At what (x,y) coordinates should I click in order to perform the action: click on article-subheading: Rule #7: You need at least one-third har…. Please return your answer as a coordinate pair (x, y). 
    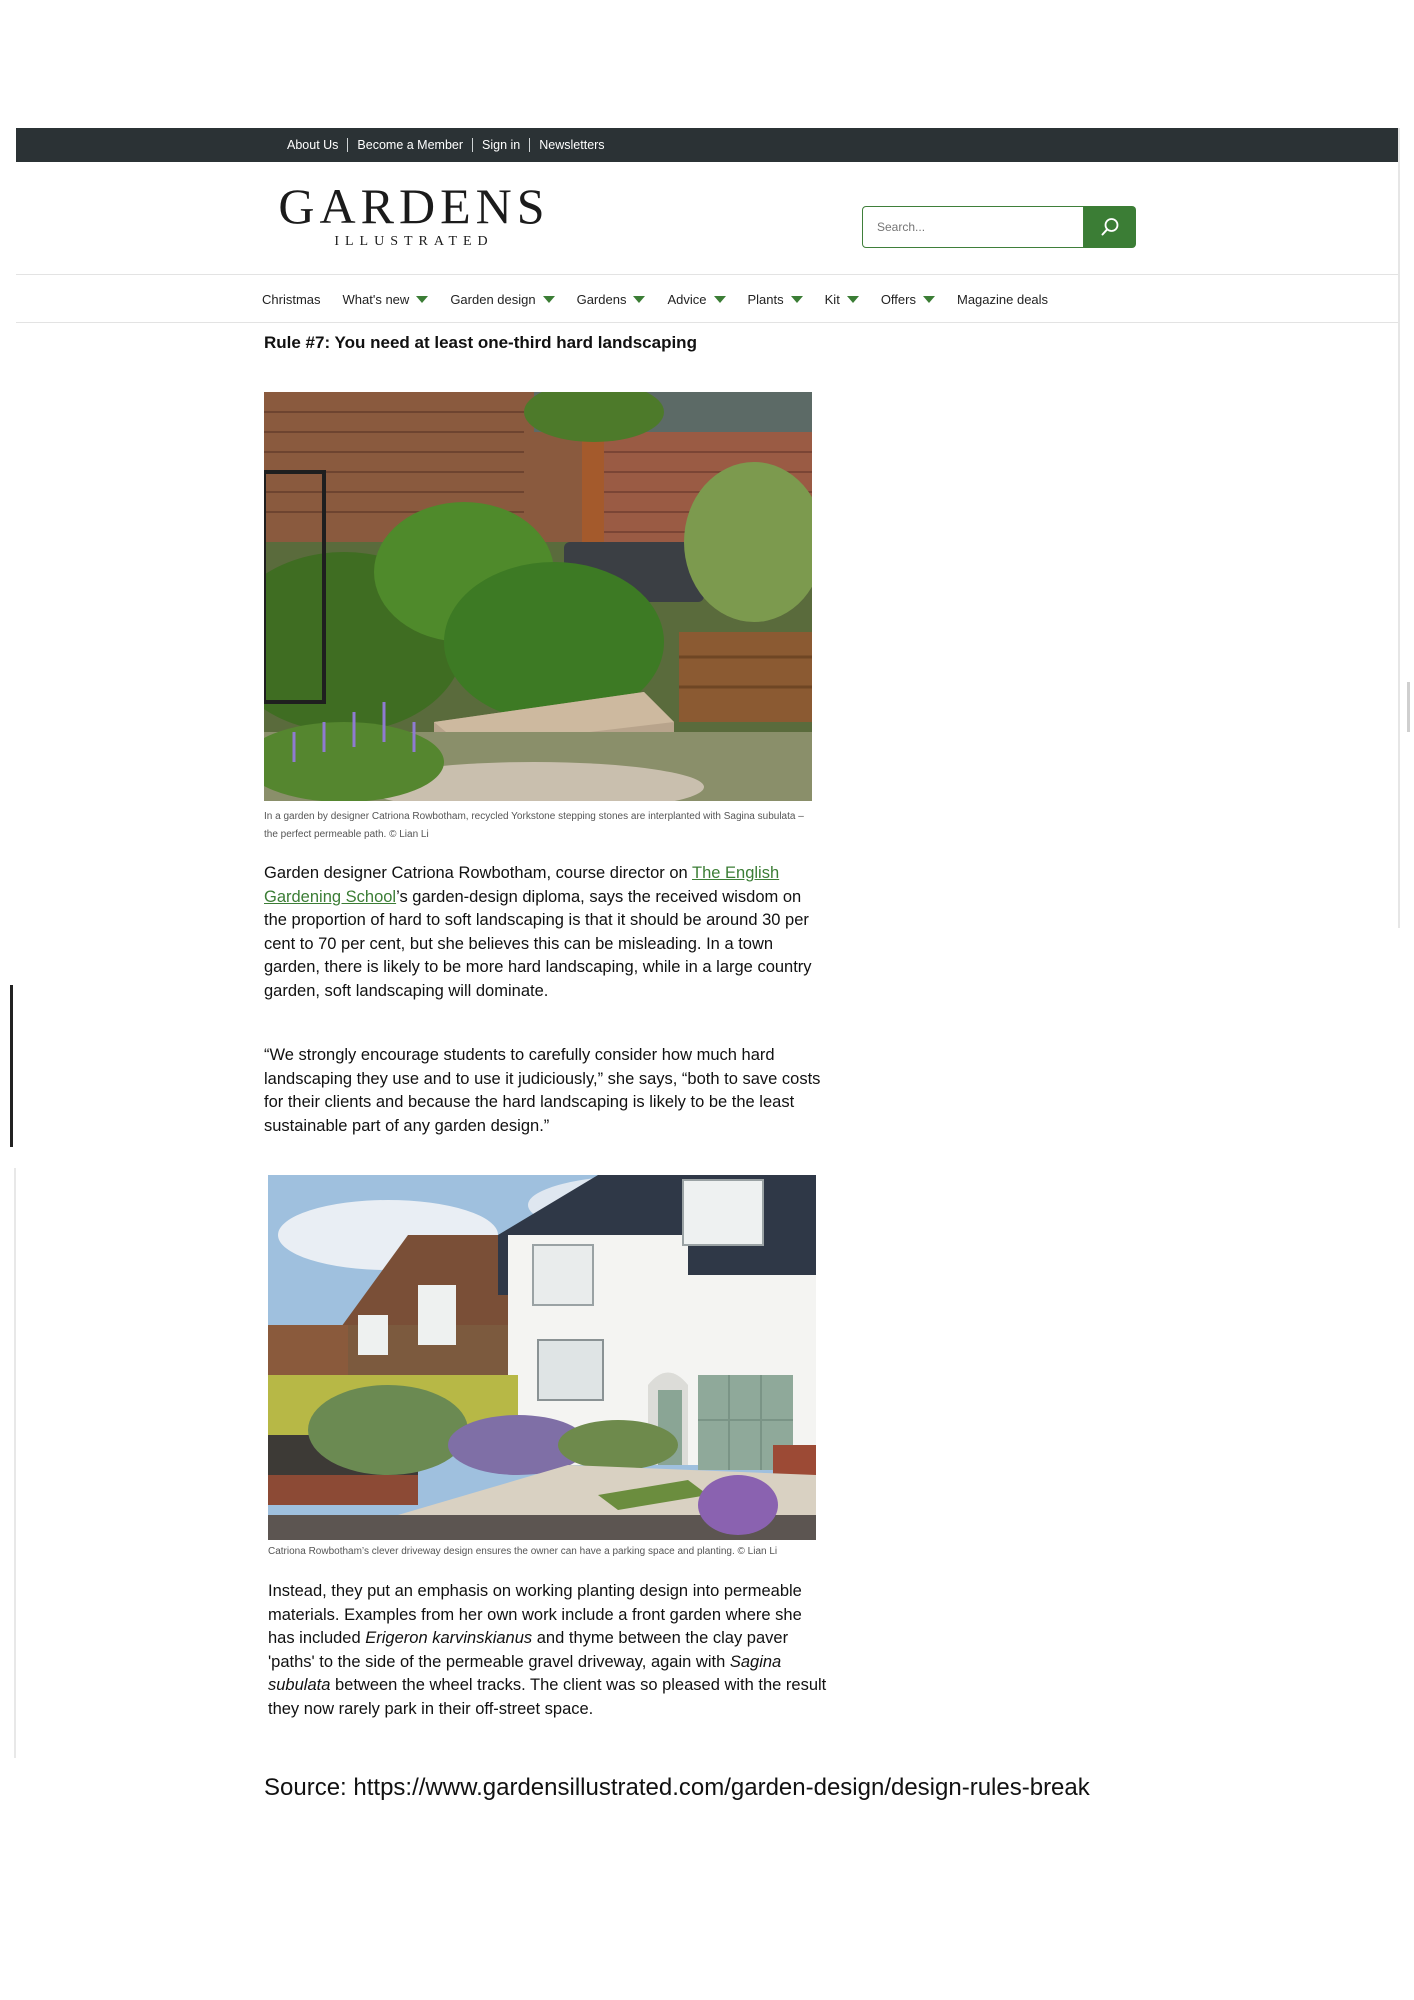
    Looking at the image, I should click on (480, 342).